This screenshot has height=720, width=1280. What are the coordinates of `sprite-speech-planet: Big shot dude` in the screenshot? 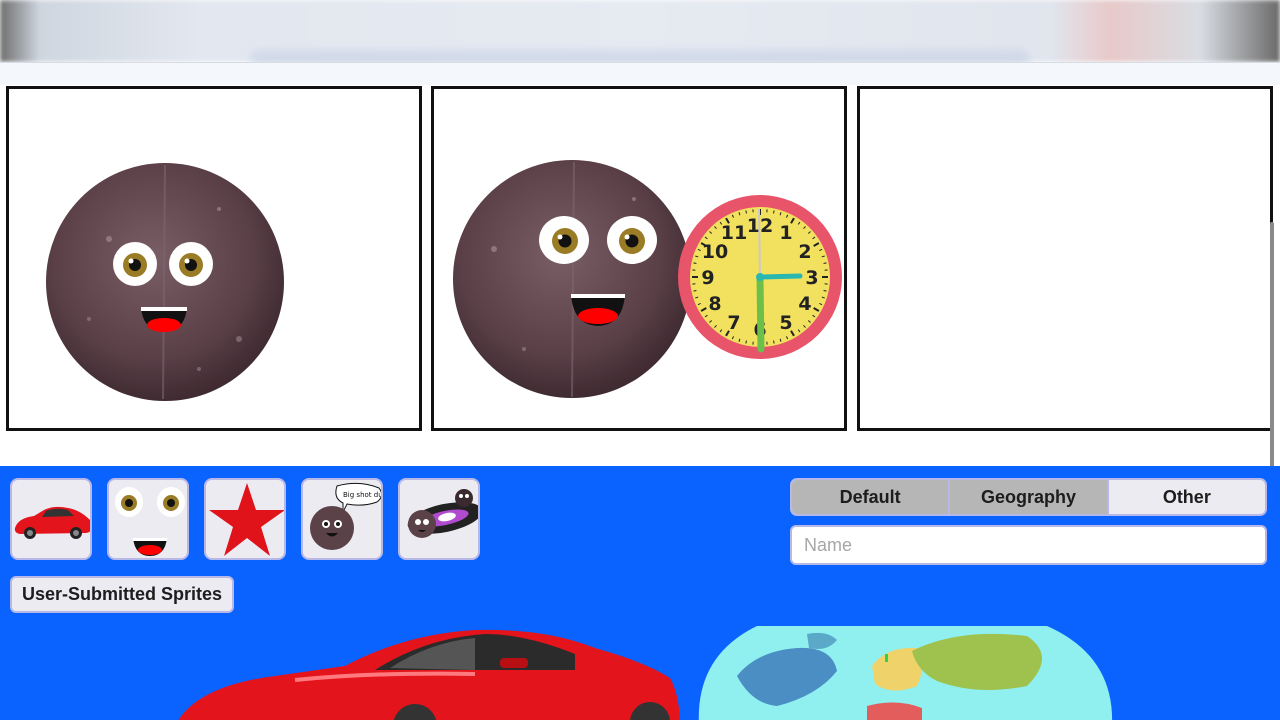 It's located at (342, 519).